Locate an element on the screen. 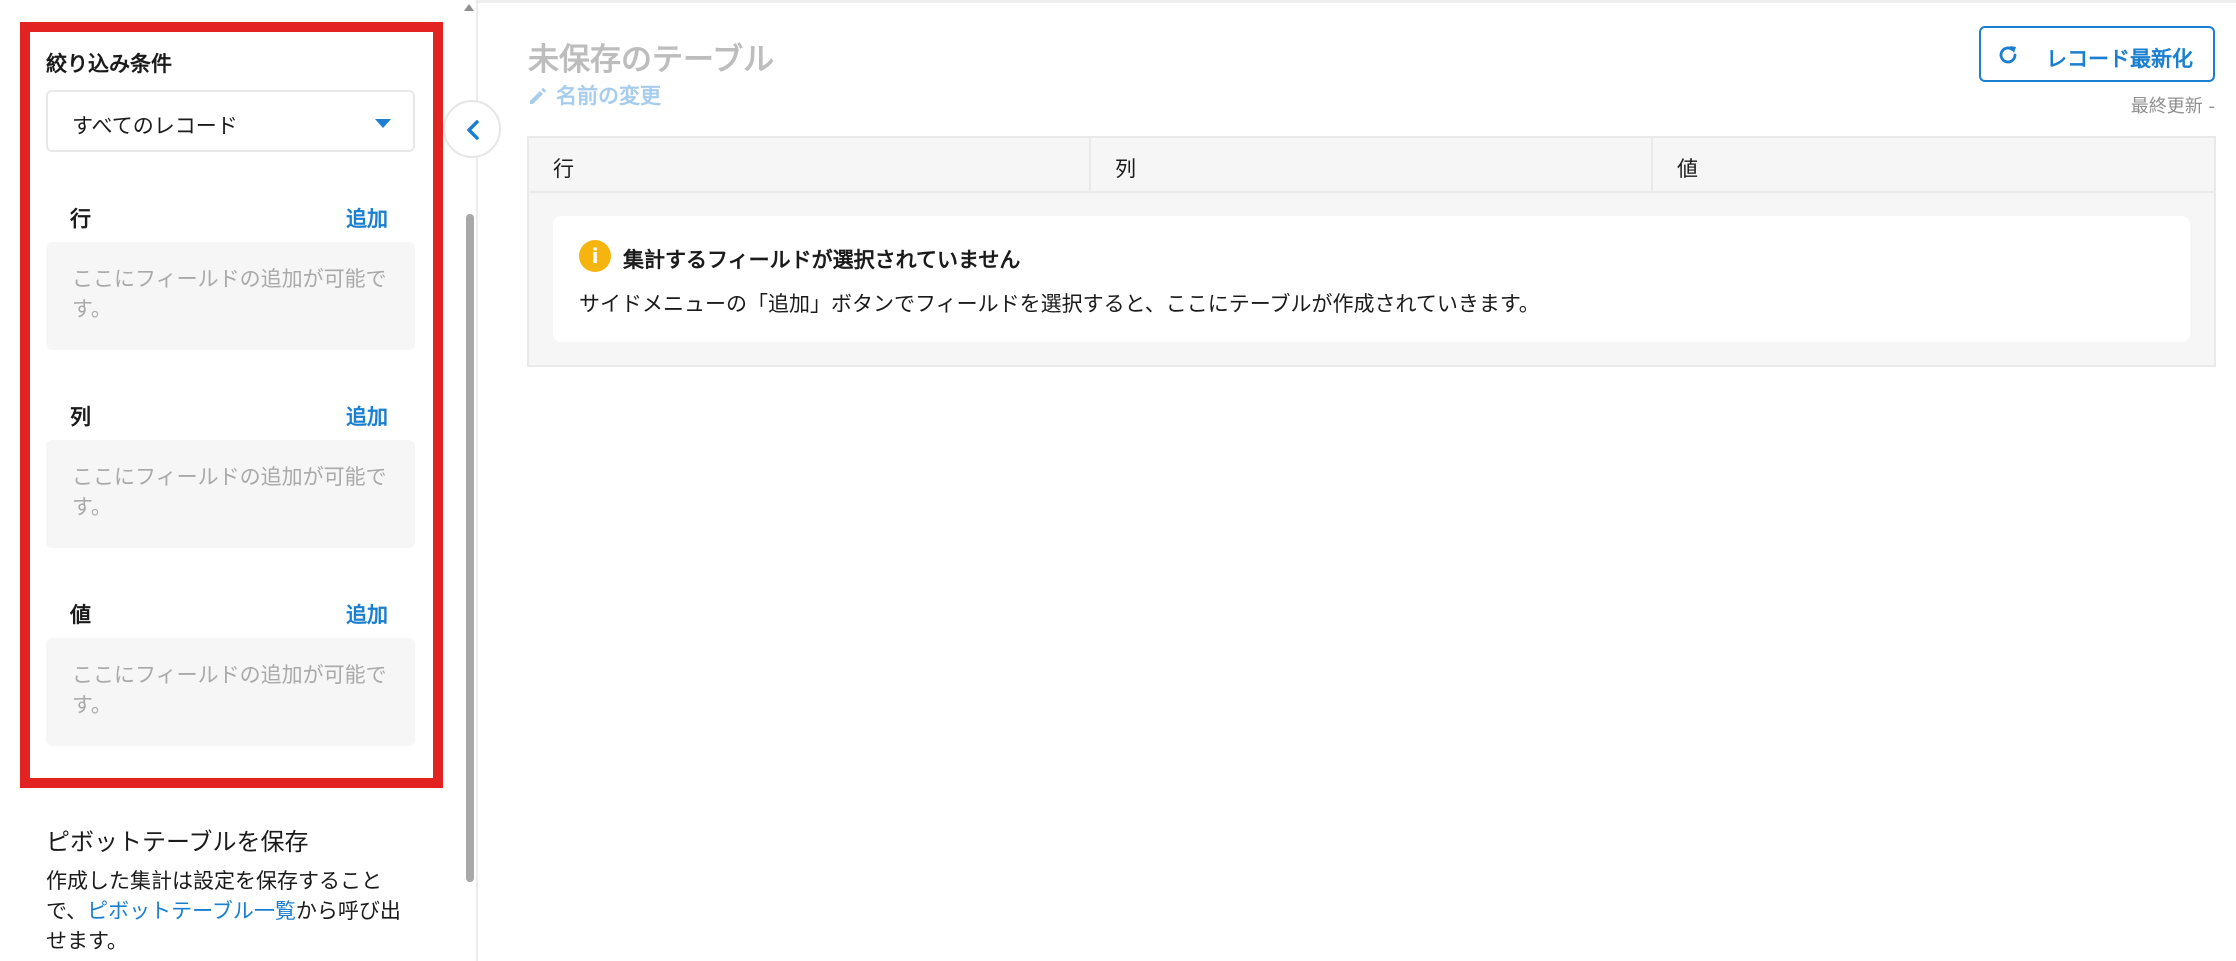  caret-down-icon is located at coordinates (383, 123).